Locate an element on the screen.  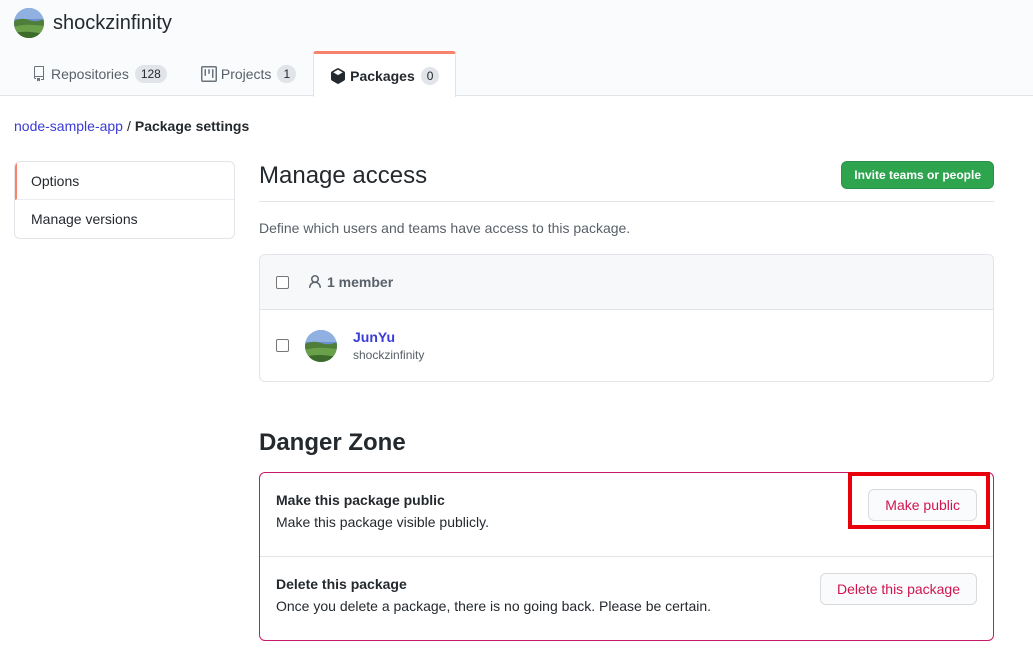
make-public-button: Make public is located at coordinates (922, 505).